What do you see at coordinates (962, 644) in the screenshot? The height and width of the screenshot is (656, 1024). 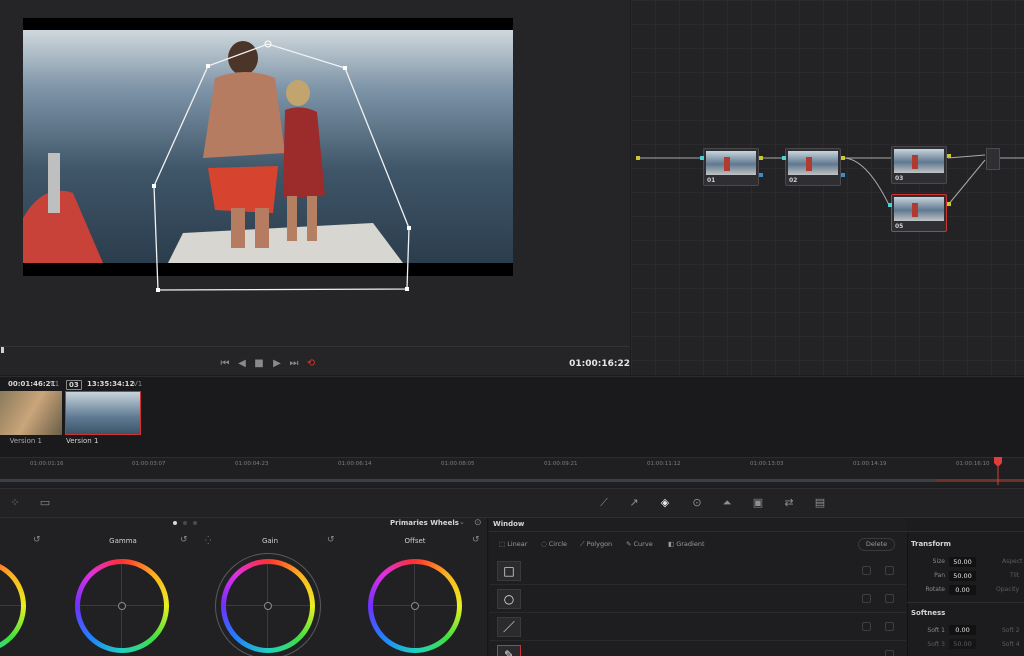 I see `soft3-field: 50.00` at bounding box center [962, 644].